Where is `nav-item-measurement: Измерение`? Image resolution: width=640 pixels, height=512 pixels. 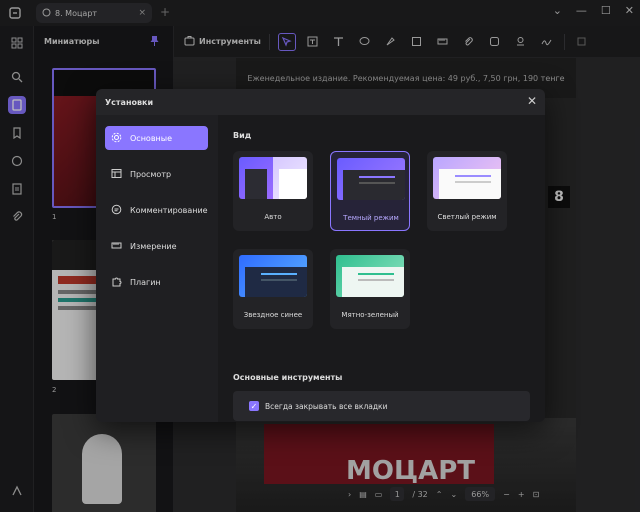
nav-item-measurement: Измерение is located at coordinates (156, 246).